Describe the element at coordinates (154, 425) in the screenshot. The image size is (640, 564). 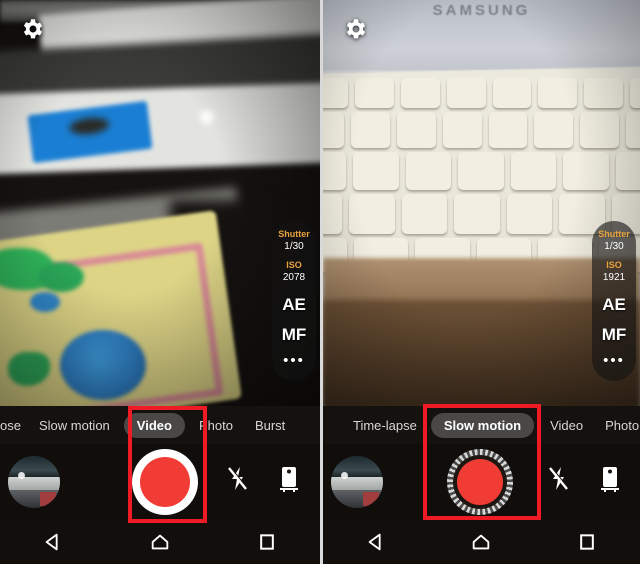
I see `mode-option-video-selected: Video` at that location.